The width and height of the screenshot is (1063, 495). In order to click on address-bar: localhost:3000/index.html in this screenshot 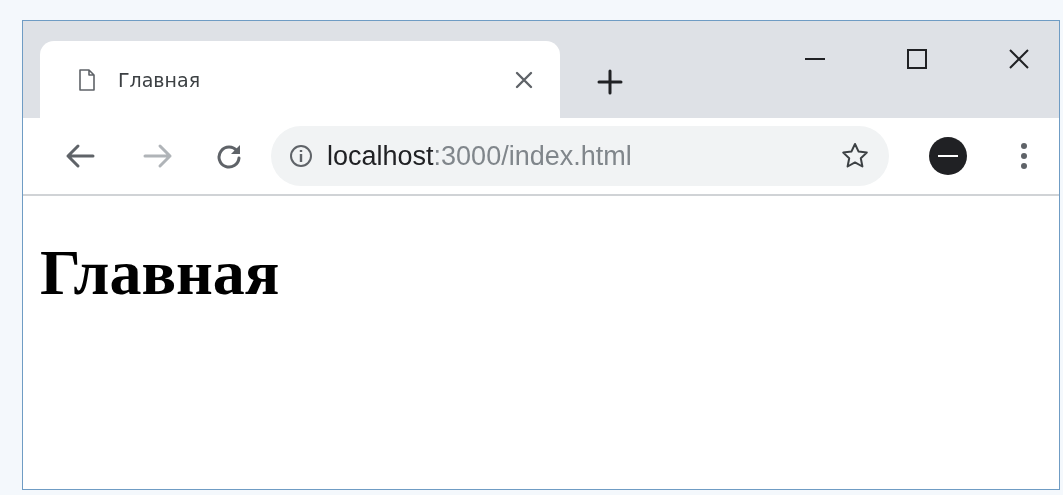, I will do `click(580, 156)`.